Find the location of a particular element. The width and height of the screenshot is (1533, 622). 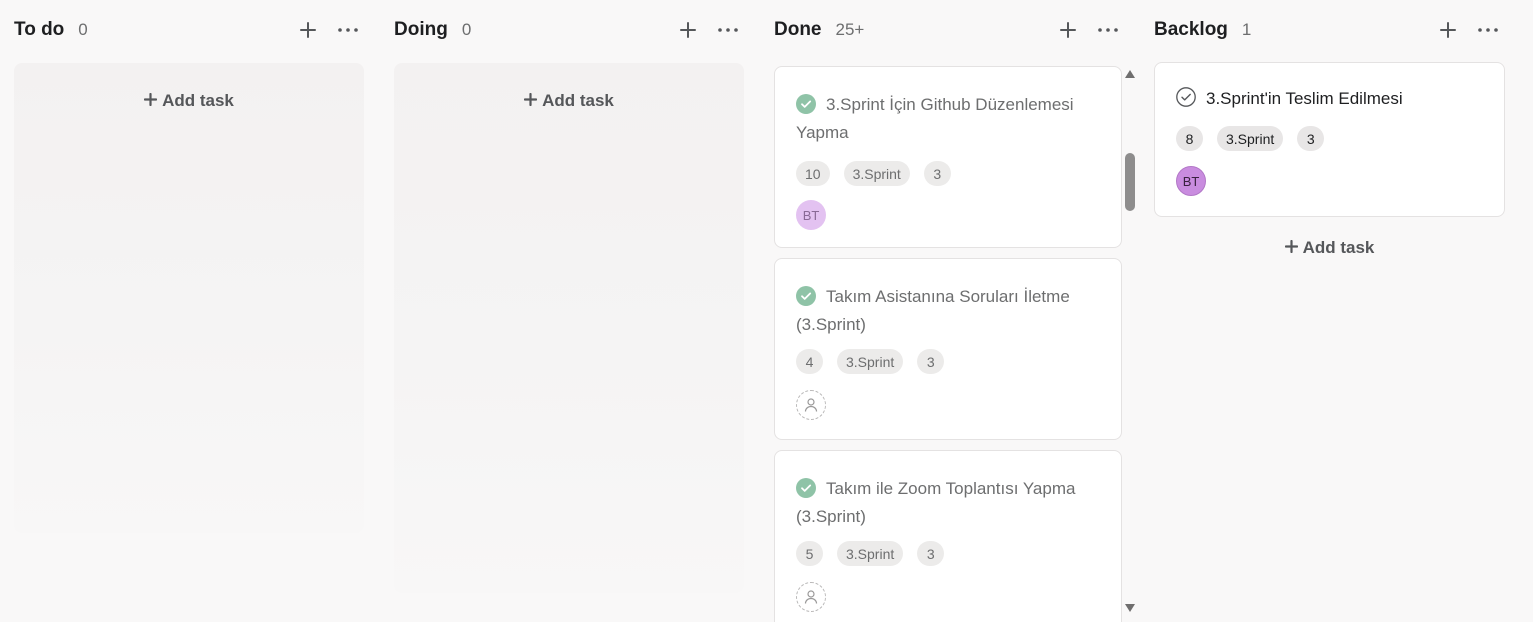

scrollbar-thumb is located at coordinates (1130, 182).